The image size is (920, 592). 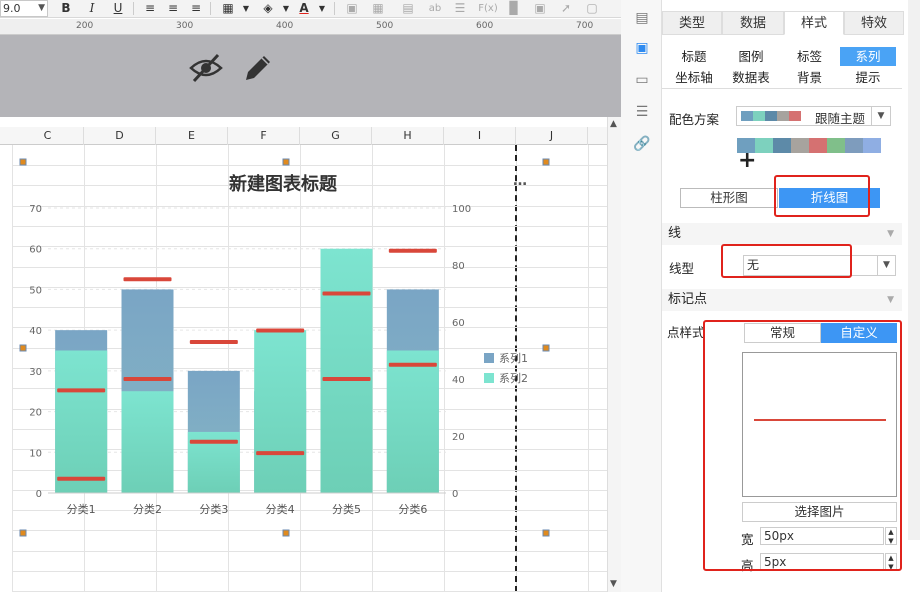 What do you see at coordinates (642, 80) in the screenshot?
I see `widget-icon: ▭` at bounding box center [642, 80].